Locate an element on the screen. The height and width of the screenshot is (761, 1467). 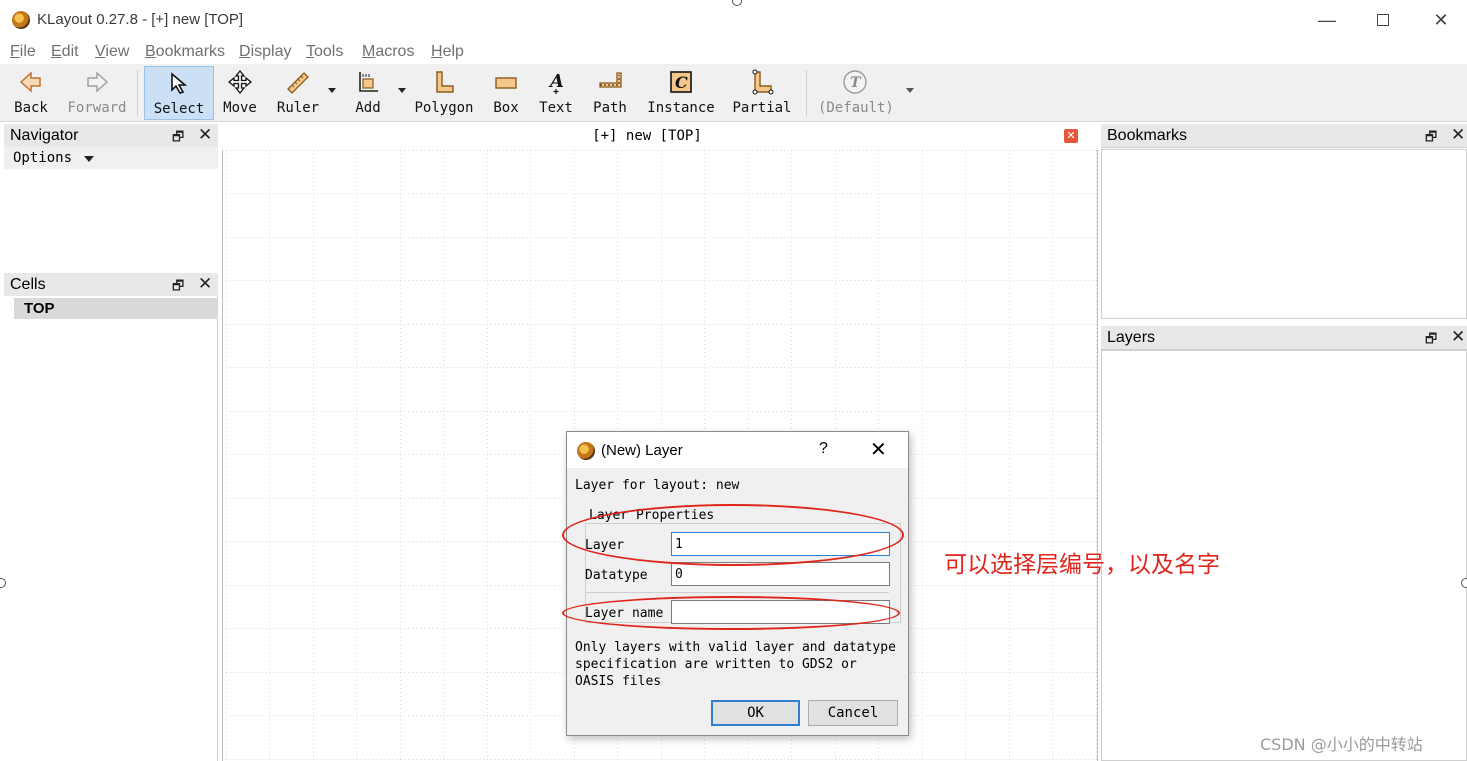
polygon-tool-button: Polygon is located at coordinates (444, 93).